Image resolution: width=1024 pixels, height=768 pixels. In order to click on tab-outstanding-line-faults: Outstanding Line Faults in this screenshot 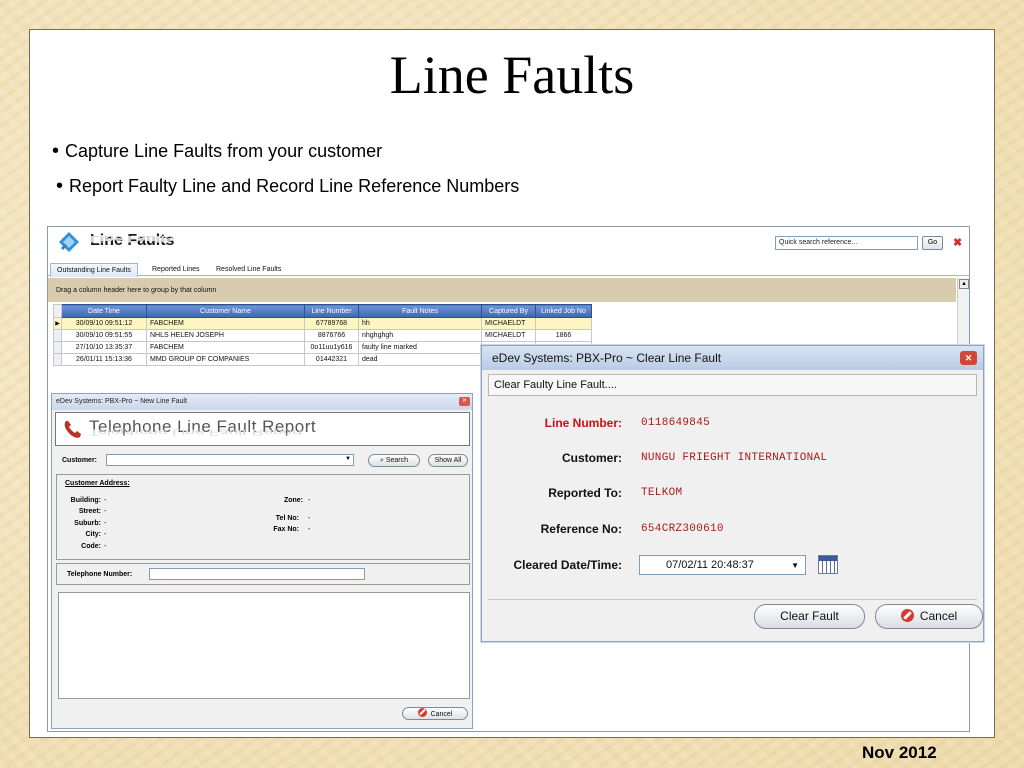, I will do `click(94, 270)`.